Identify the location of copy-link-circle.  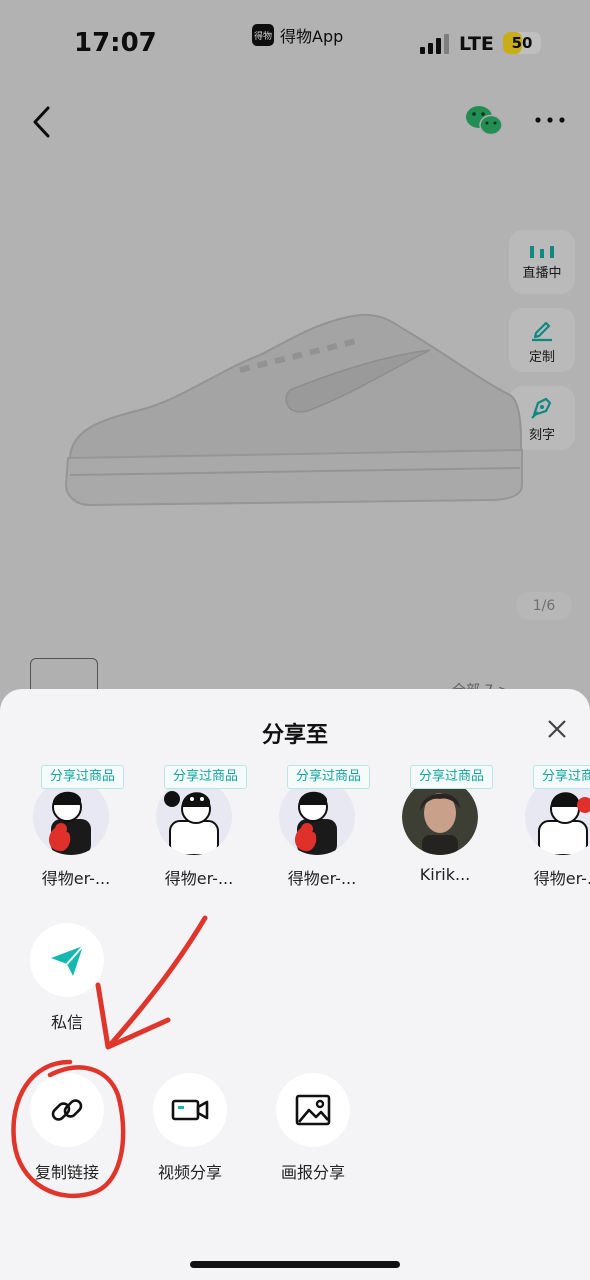
(67, 1110).